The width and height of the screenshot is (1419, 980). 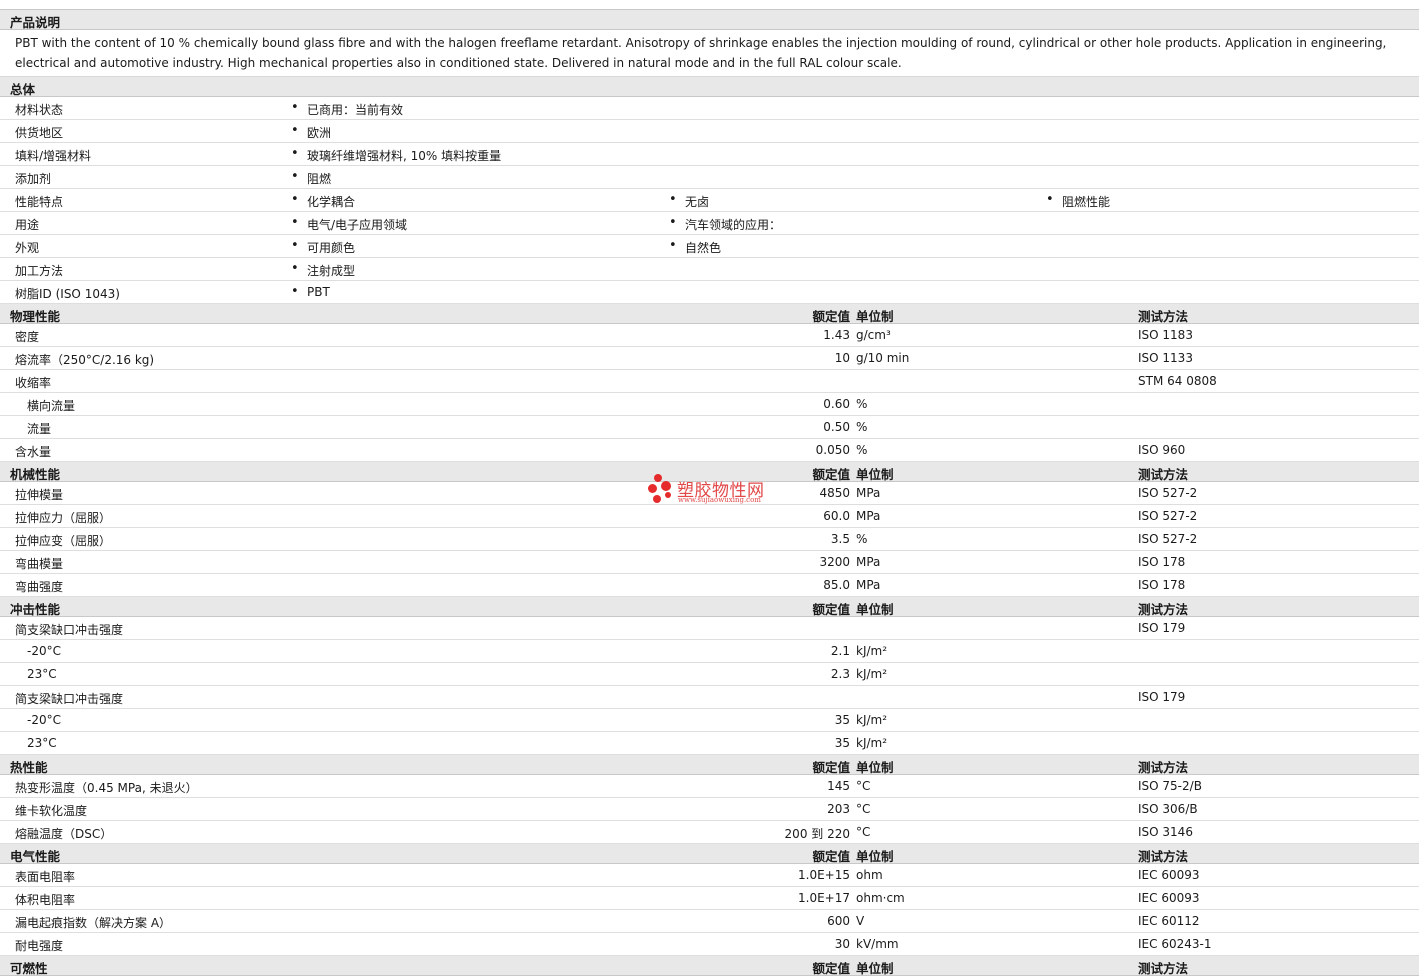 What do you see at coordinates (1165, 335) in the screenshot?
I see `test-method: ISO 1183` at bounding box center [1165, 335].